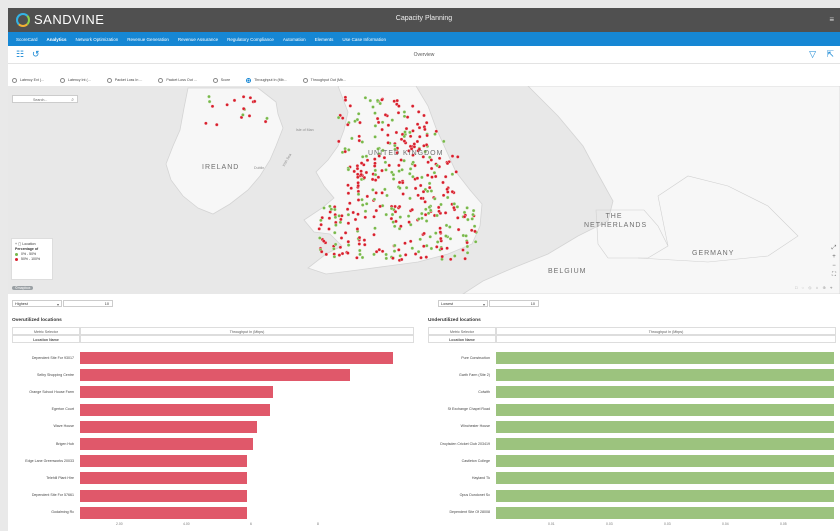  Describe the element at coordinates (250, 39) in the screenshot. I see `nav-item-regulatory-compliance: Regulatory Compliance` at that location.